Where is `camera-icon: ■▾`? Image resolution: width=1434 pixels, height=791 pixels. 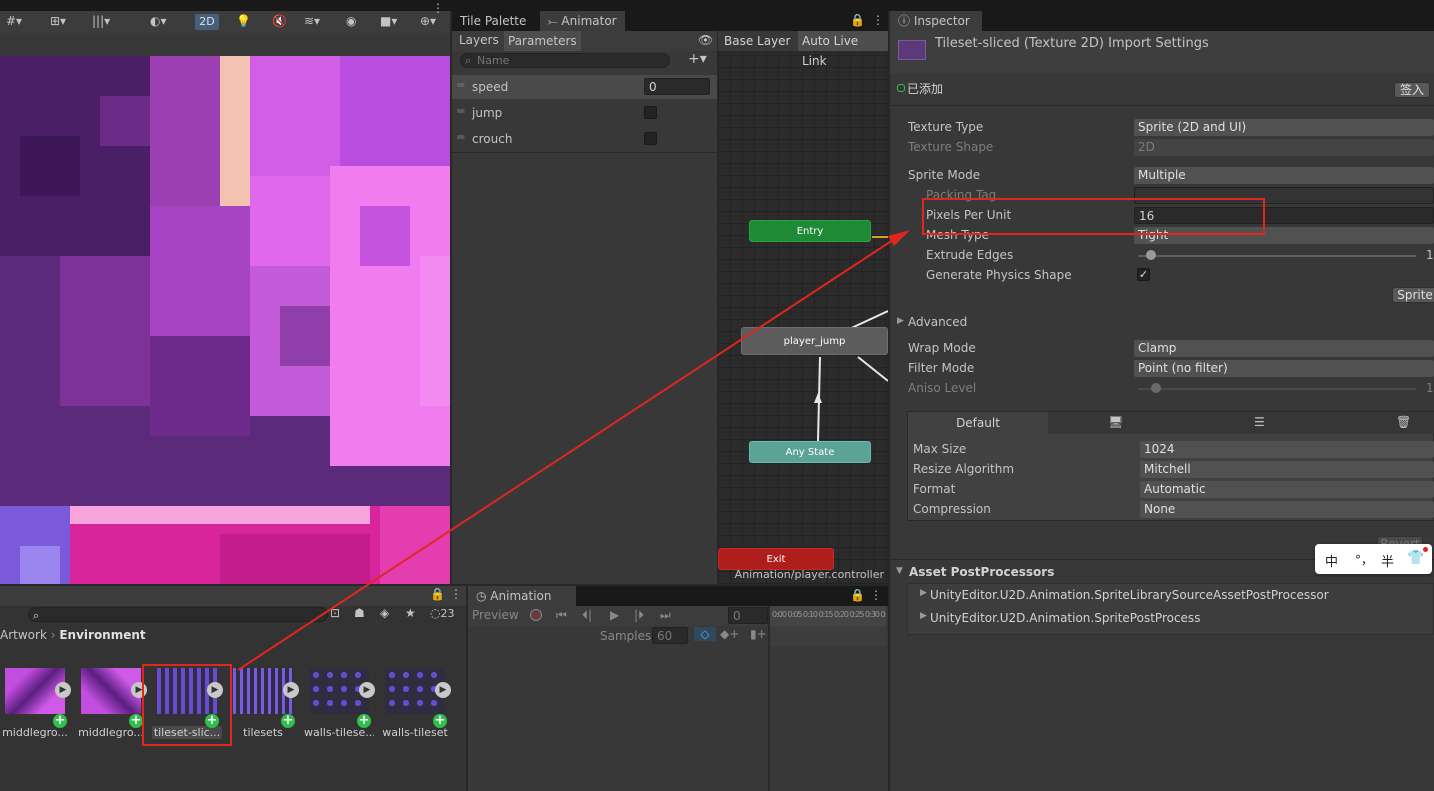 camera-icon: ■▾ is located at coordinates (388, 21).